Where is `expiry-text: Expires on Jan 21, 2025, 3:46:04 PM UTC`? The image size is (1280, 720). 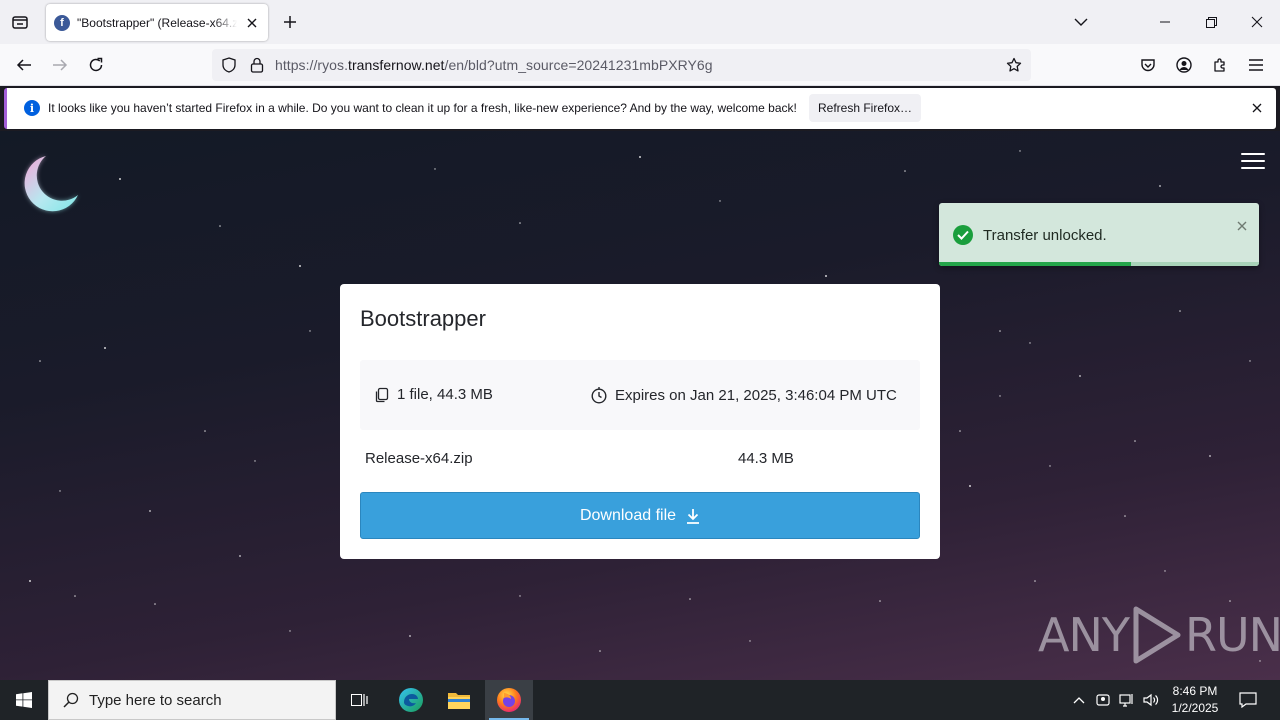 expiry-text: Expires on Jan 21, 2025, 3:46:04 PM UTC is located at coordinates (756, 395).